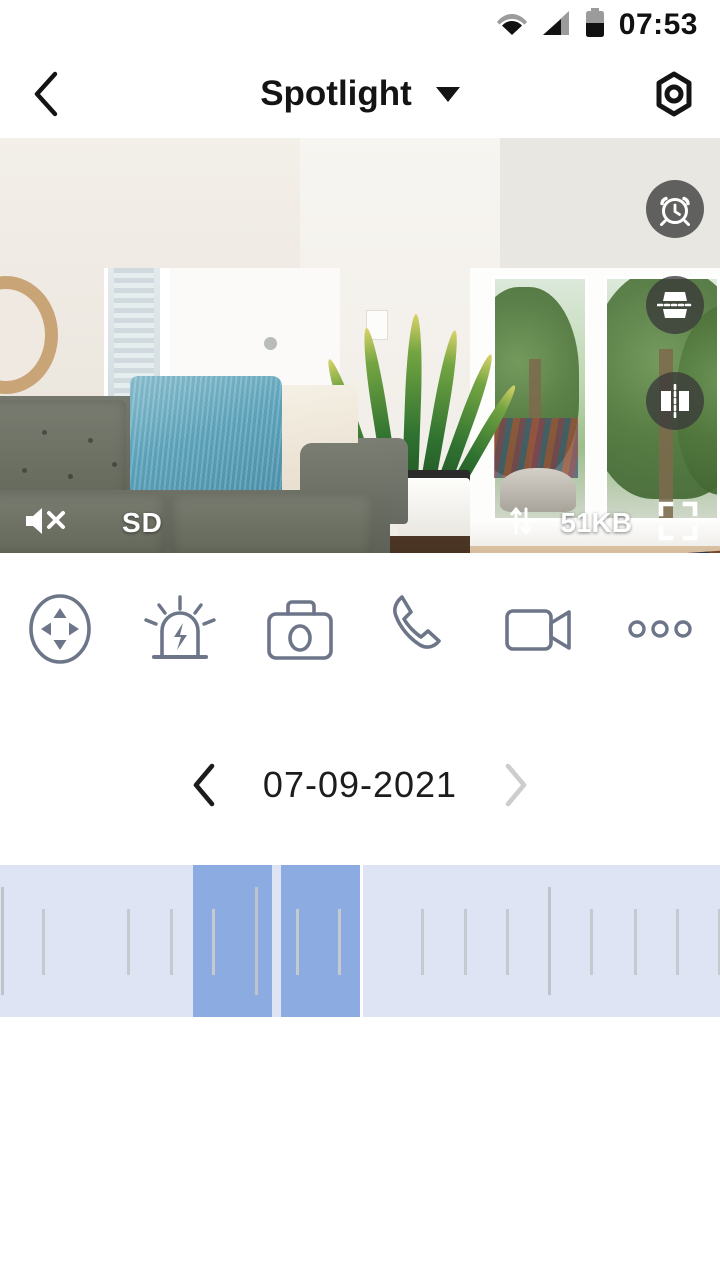  What do you see at coordinates (512, 25) in the screenshot?
I see `wifi-icon` at bounding box center [512, 25].